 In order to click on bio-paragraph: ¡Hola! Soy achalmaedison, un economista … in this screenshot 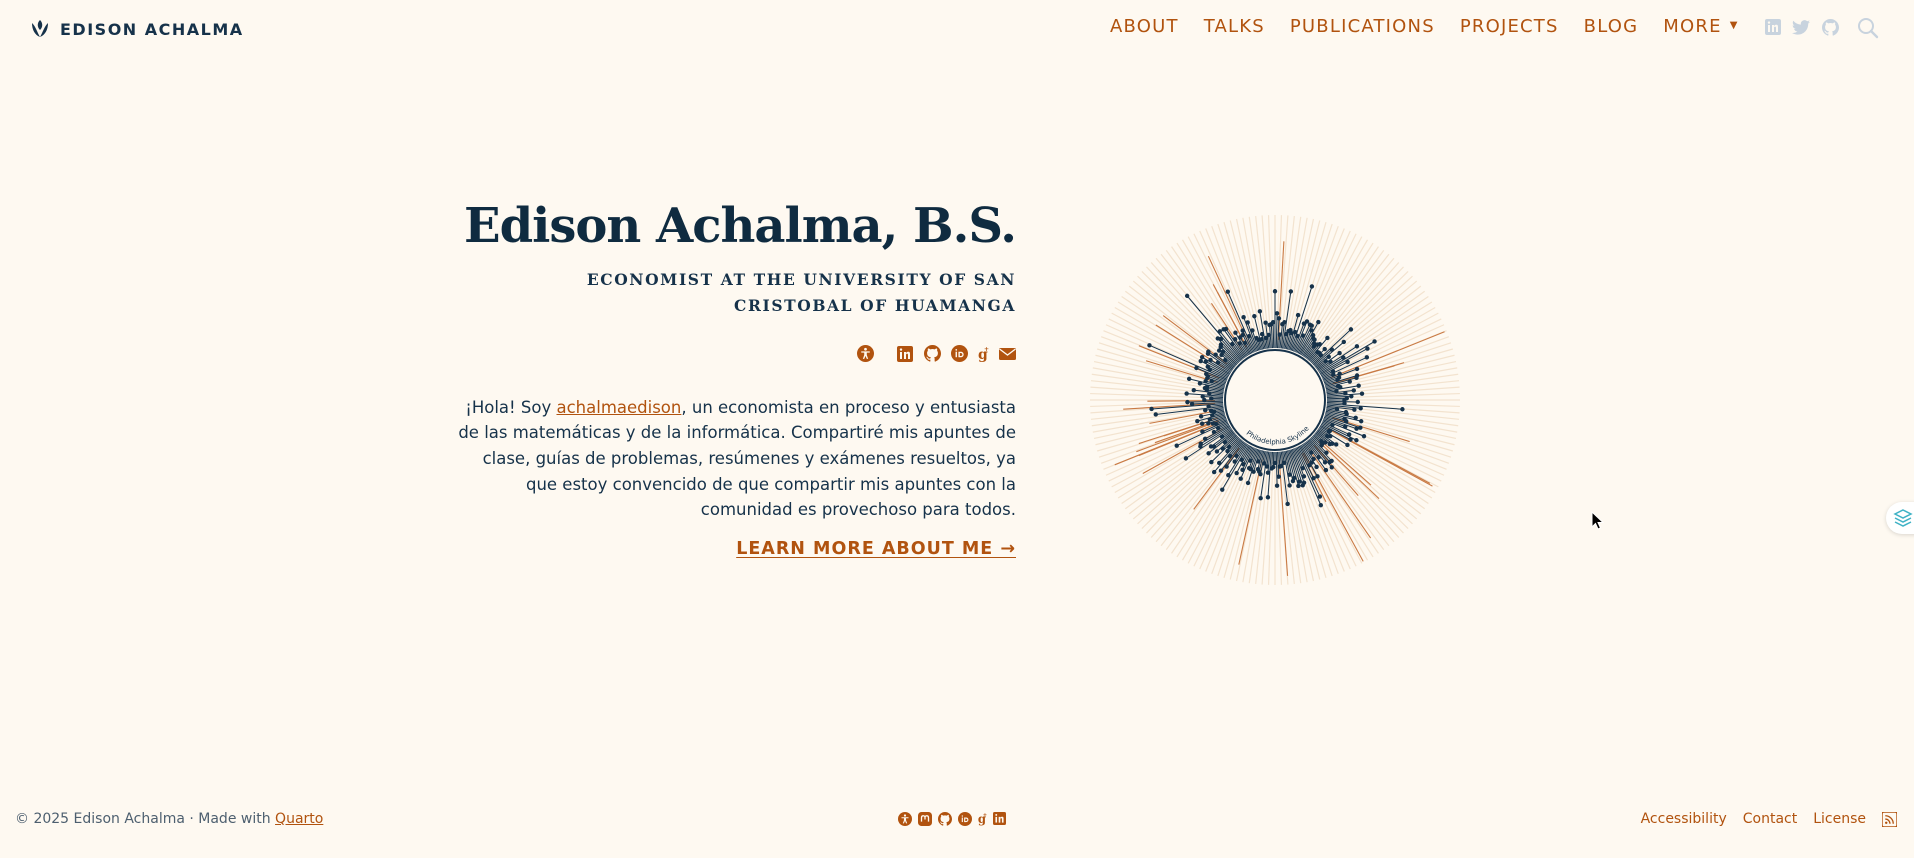, I will do `click(737, 459)`.